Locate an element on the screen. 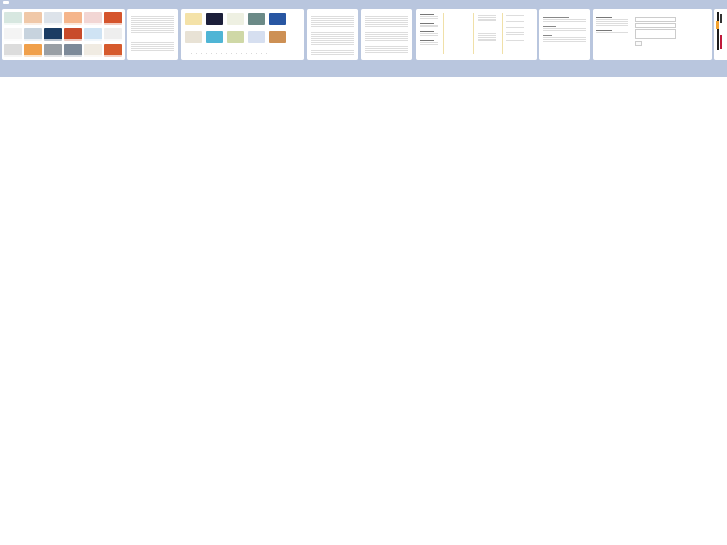 This screenshot has height=545, width=727. portfolio-panel is located at coordinates (242, 34).